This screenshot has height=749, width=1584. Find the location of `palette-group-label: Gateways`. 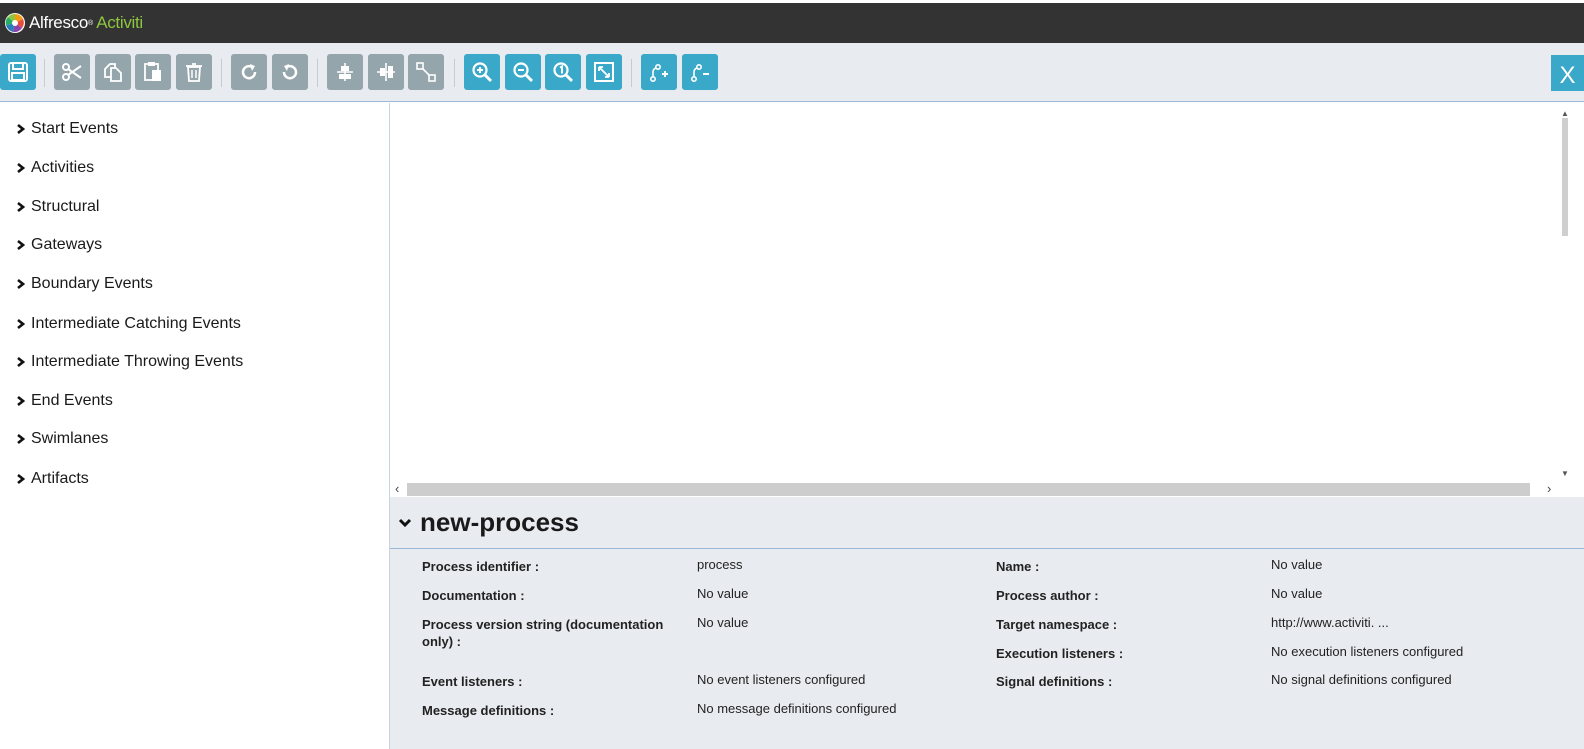

palette-group-label: Gateways is located at coordinates (67, 244).